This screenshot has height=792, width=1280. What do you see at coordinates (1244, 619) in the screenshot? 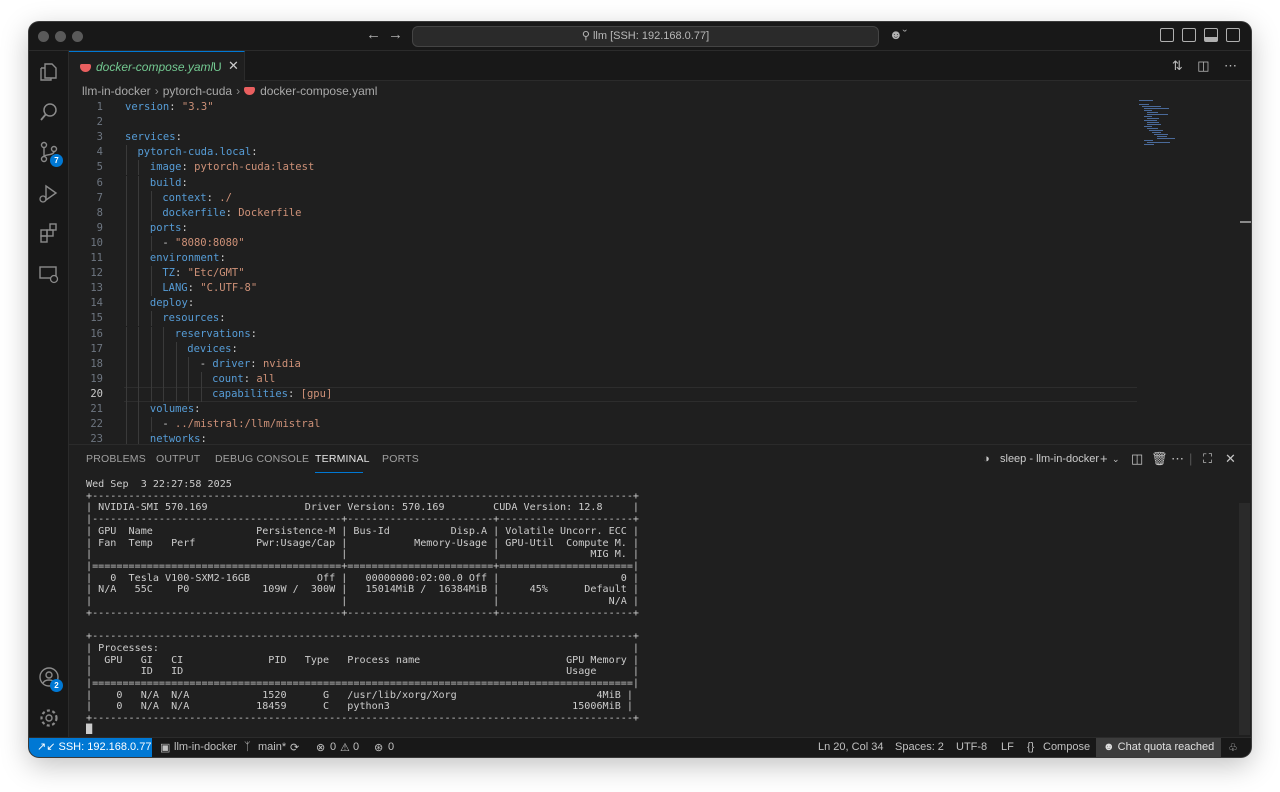
I see `terminal-scrollbar` at bounding box center [1244, 619].